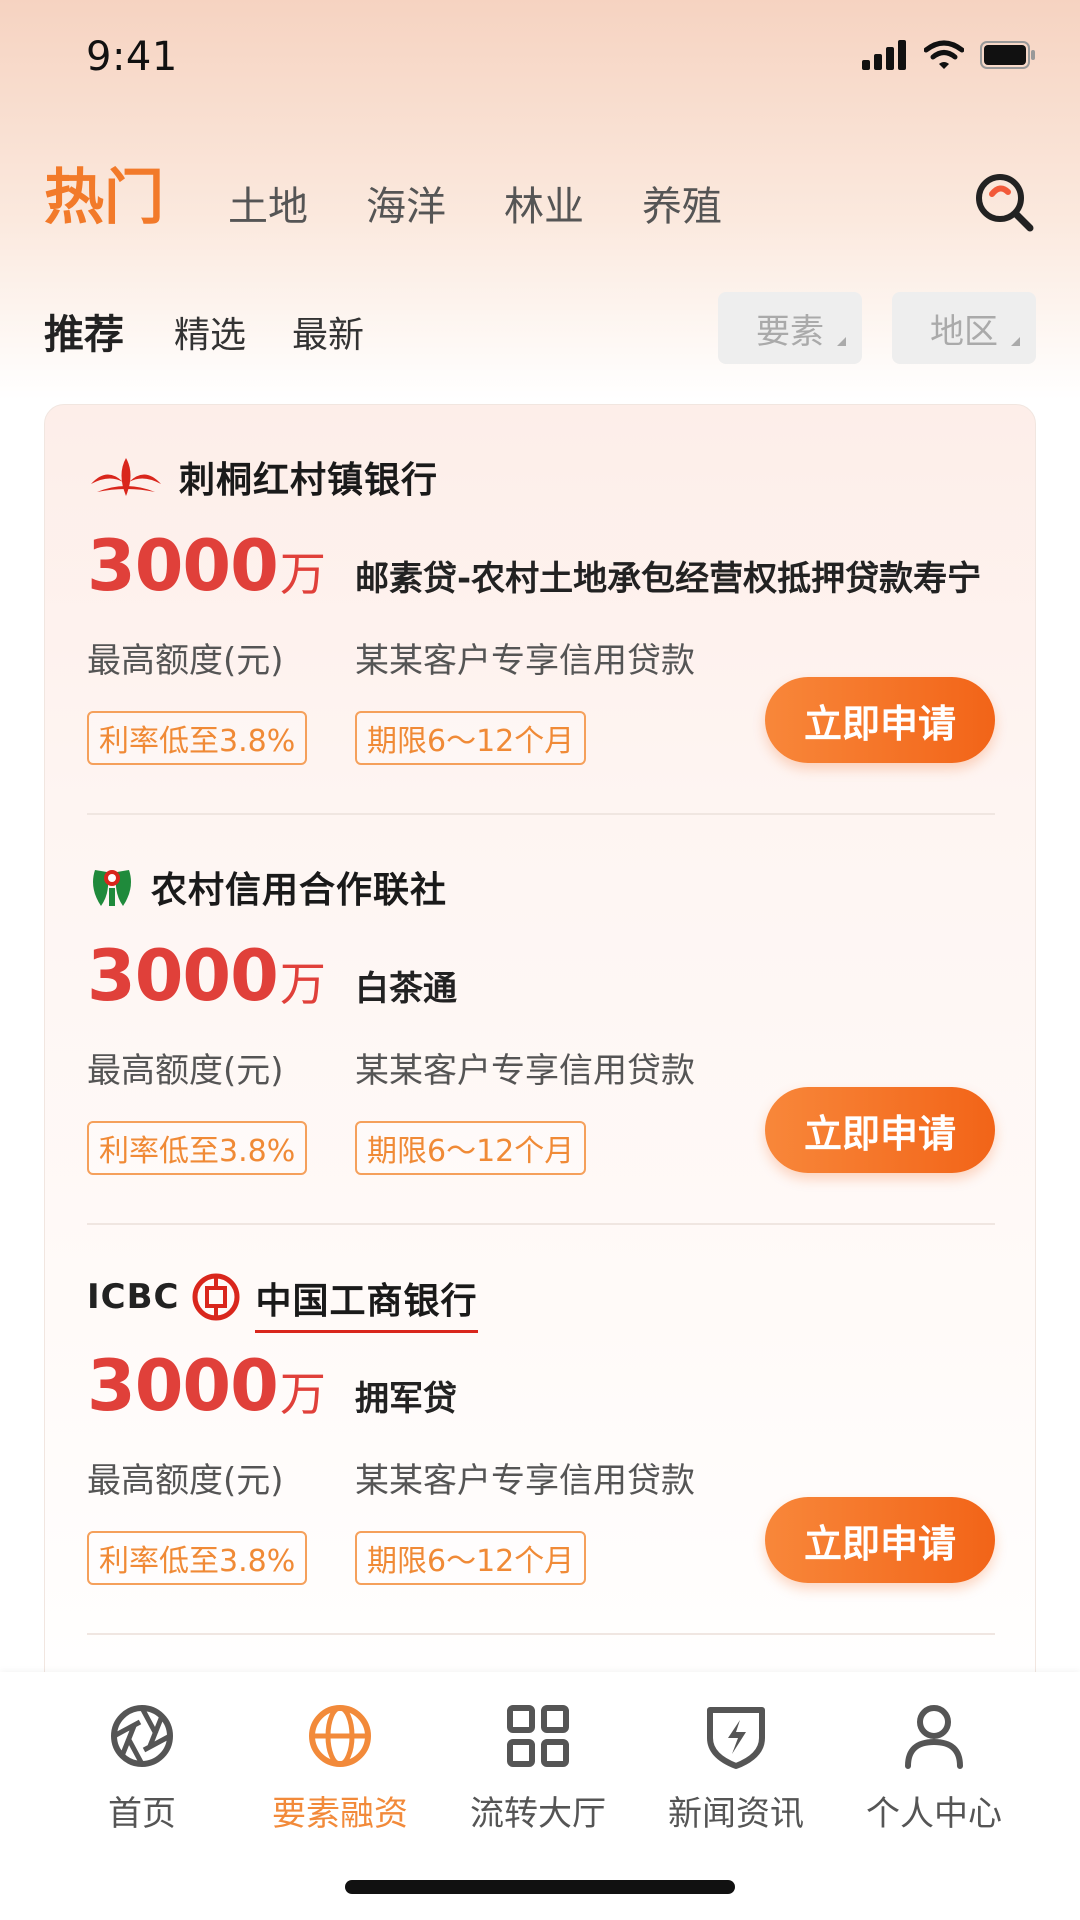 The image size is (1080, 1920). Describe the element at coordinates (328, 332) in the screenshot. I see `sub-tab-latest: 最新` at that location.